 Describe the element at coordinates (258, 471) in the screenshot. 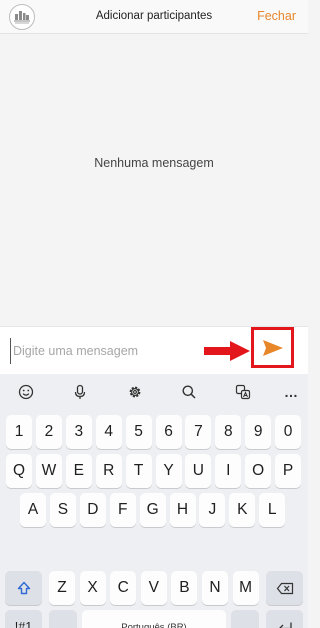

I see `letter-key: O` at that location.